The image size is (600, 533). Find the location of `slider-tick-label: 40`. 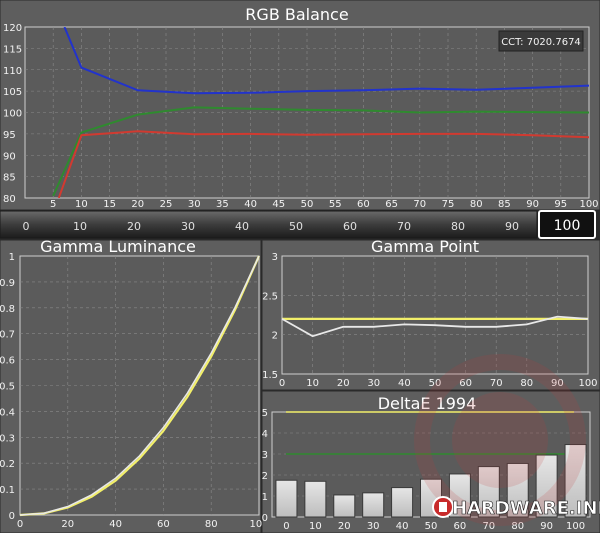

slider-tick-label: 40 is located at coordinates (242, 226).